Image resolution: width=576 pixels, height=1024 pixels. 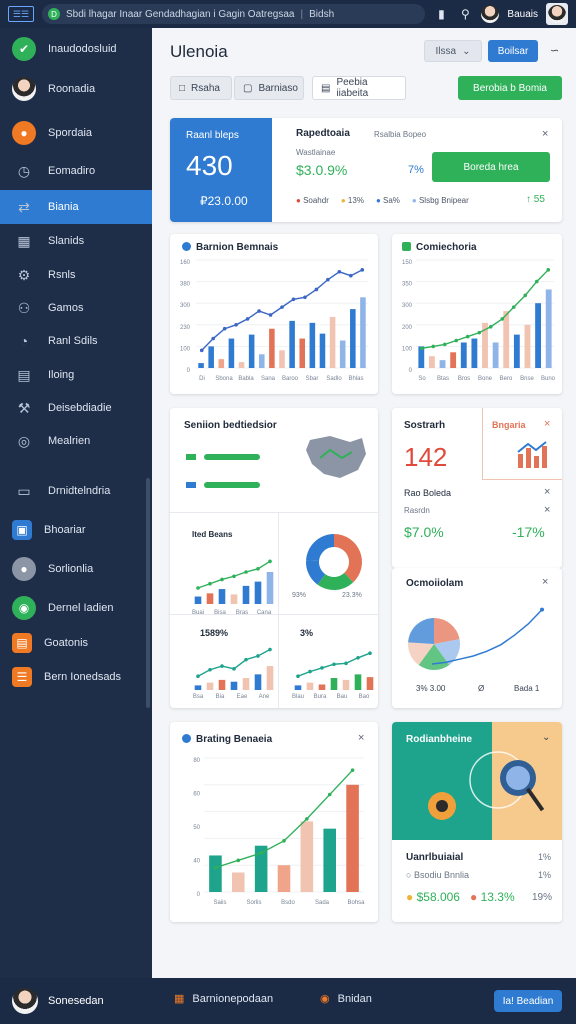 What do you see at coordinates (76, 241) in the screenshot?
I see `sidebar-item-5: ▦ Slanids` at bounding box center [76, 241].